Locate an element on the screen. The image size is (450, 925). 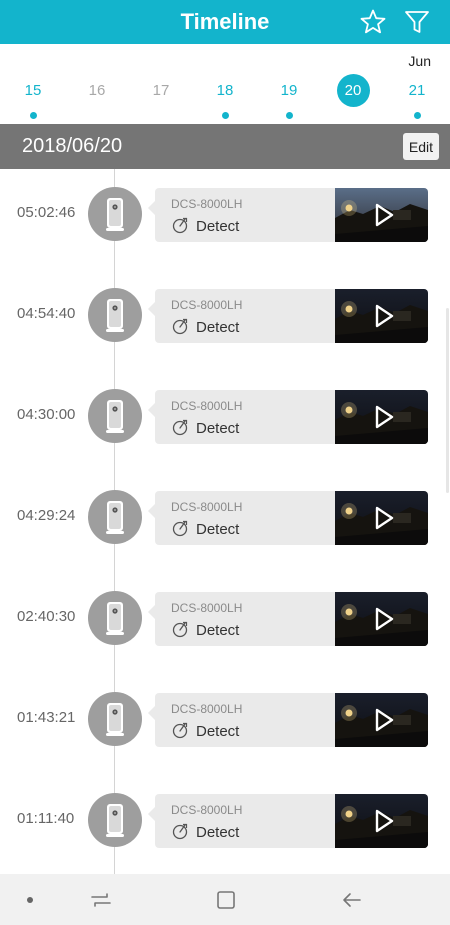
event-time: 05:02:46 is located at coordinates (46, 212).